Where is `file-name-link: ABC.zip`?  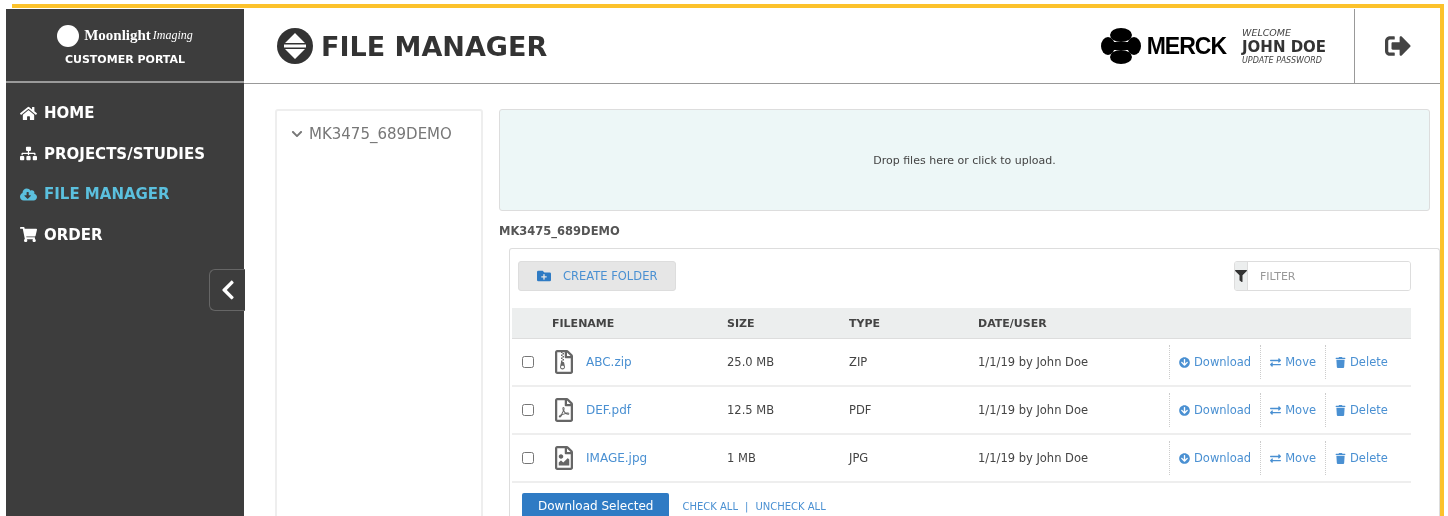
file-name-link: ABC.zip is located at coordinates (609, 362).